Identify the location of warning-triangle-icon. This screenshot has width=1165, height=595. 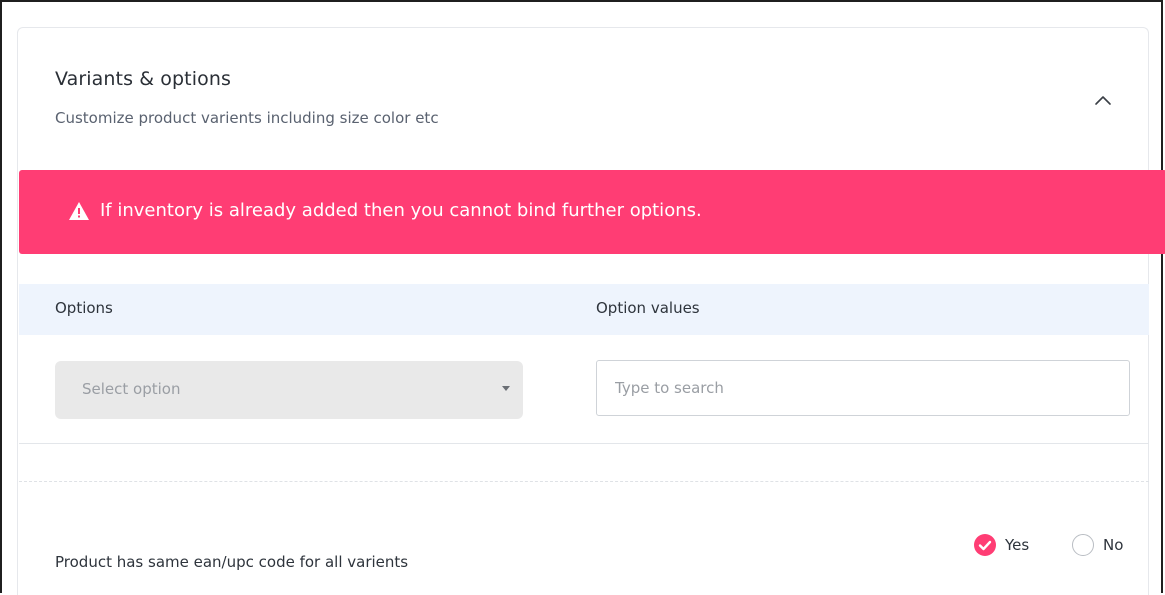
(79, 211).